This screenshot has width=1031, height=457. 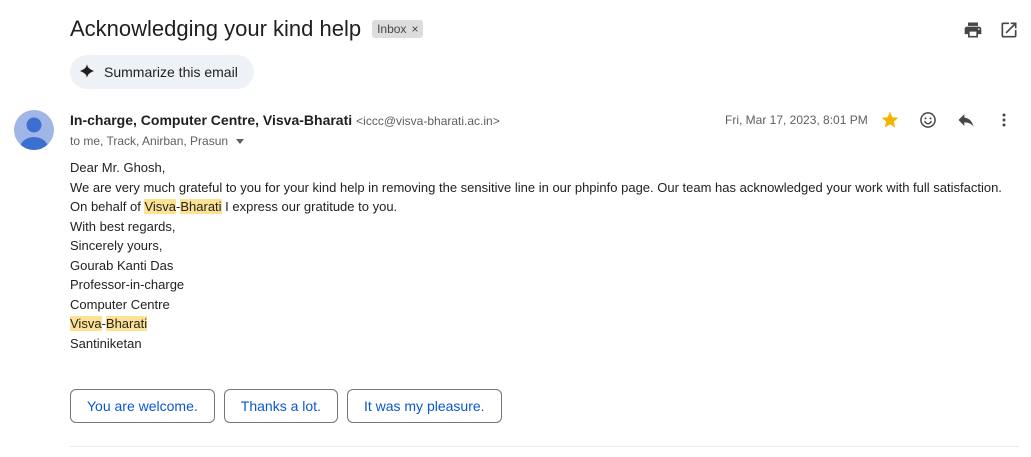 I want to click on label-text: Inbox, so click(x=392, y=29).